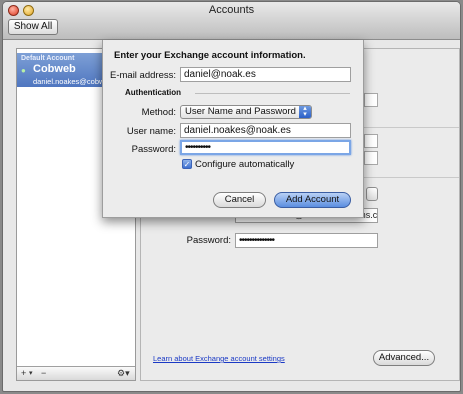  What do you see at coordinates (151, 131) in the screenshot?
I see `username-label: User name:` at bounding box center [151, 131].